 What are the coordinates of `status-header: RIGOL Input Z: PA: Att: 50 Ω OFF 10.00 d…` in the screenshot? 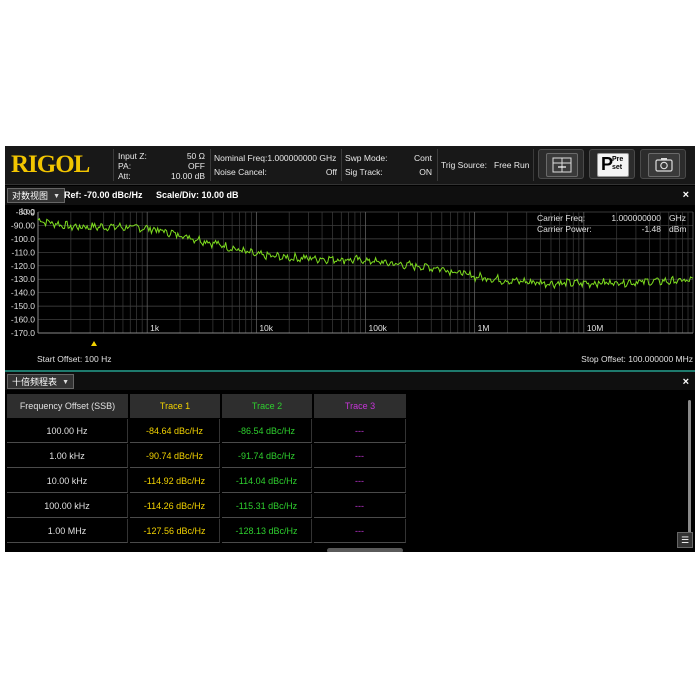 It's located at (350, 165).